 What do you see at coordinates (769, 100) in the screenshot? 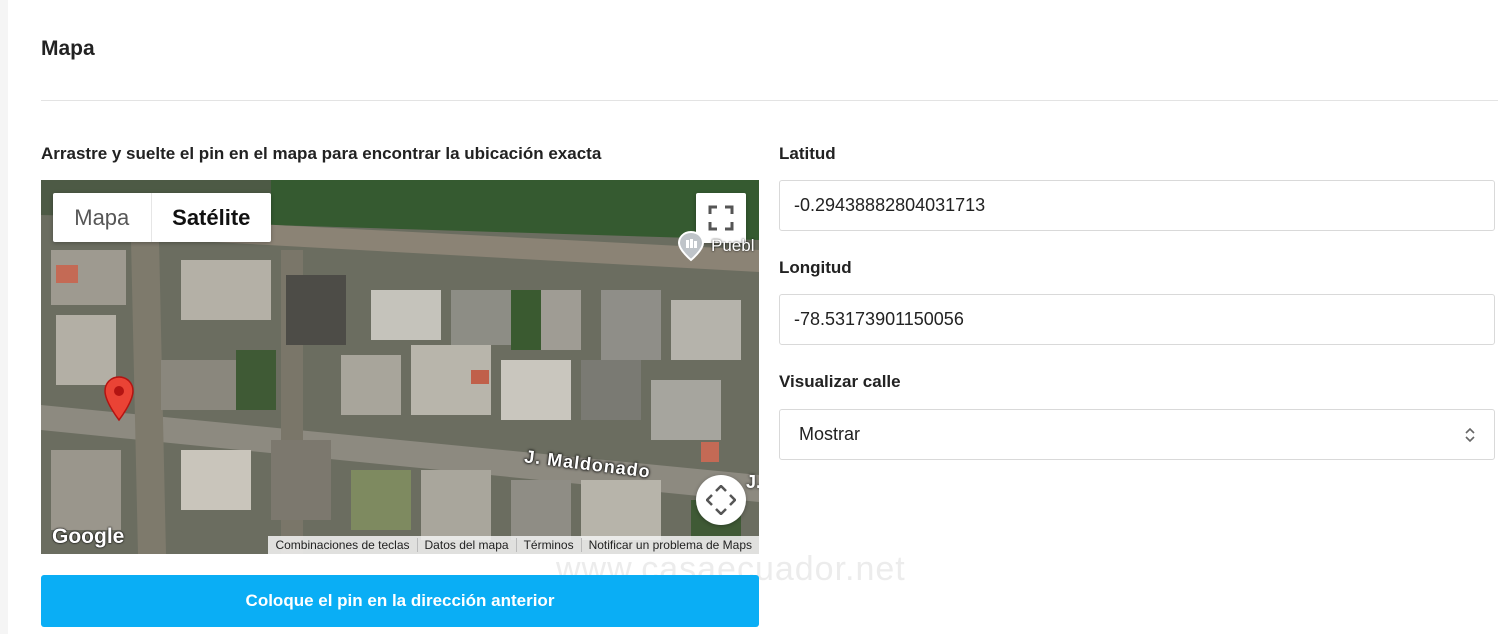
I see `section-divider` at bounding box center [769, 100].